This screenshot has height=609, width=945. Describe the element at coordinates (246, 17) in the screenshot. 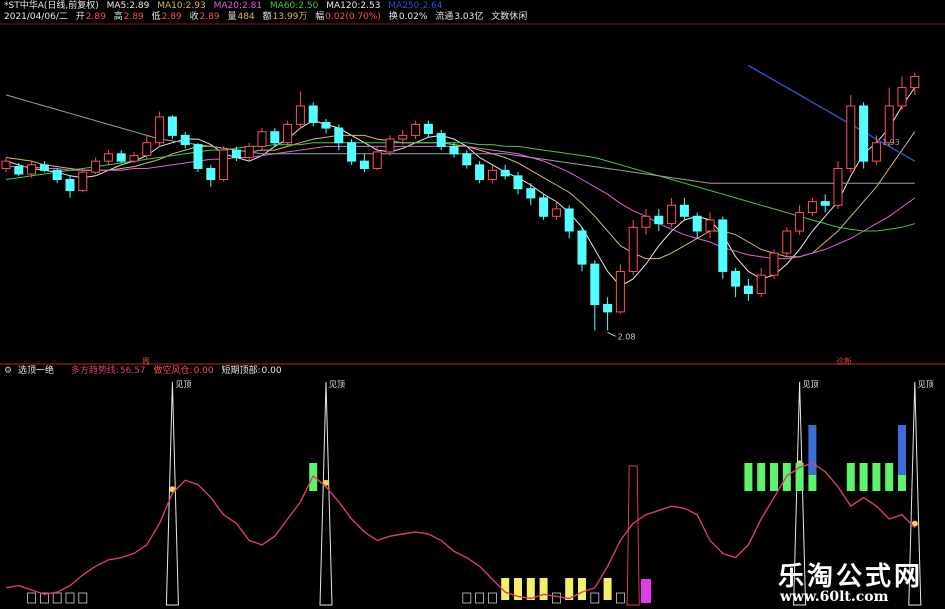

I see `volume-value: 484` at that location.